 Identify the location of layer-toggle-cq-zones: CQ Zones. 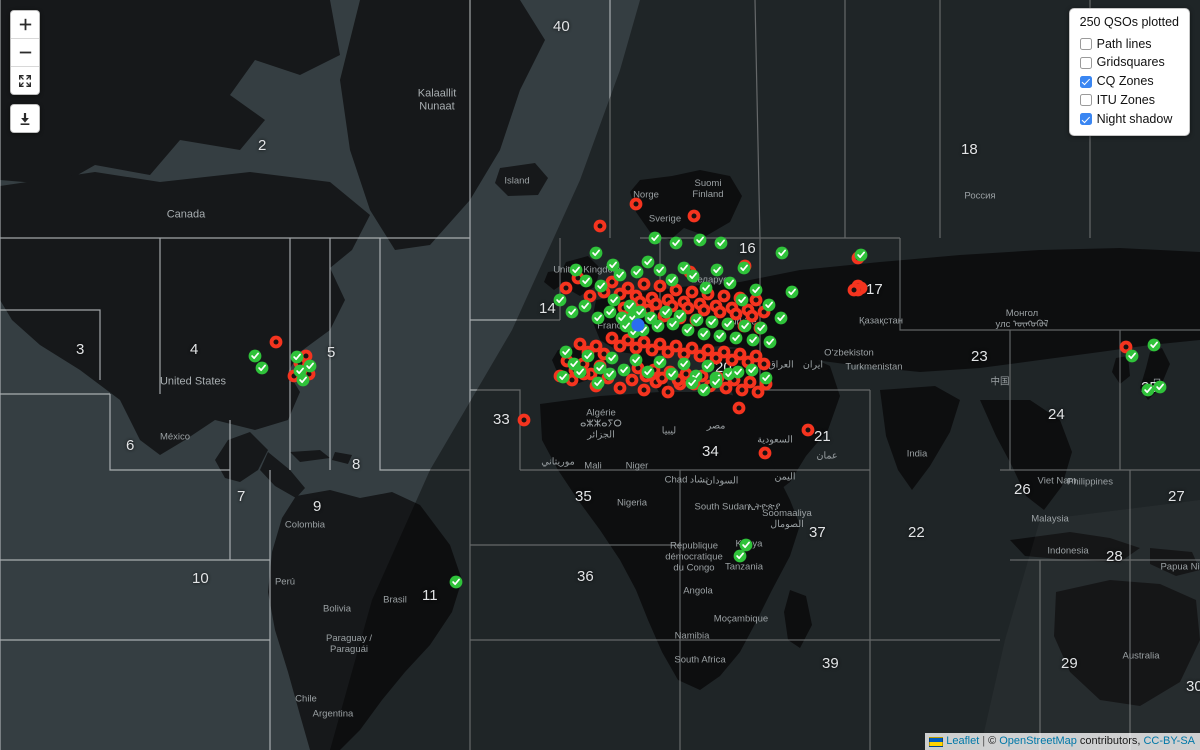
(1129, 81).